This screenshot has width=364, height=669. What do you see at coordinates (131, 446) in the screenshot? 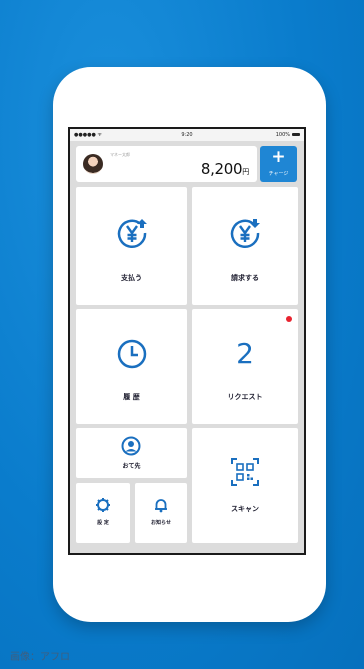
I see `person-icon` at bounding box center [131, 446].